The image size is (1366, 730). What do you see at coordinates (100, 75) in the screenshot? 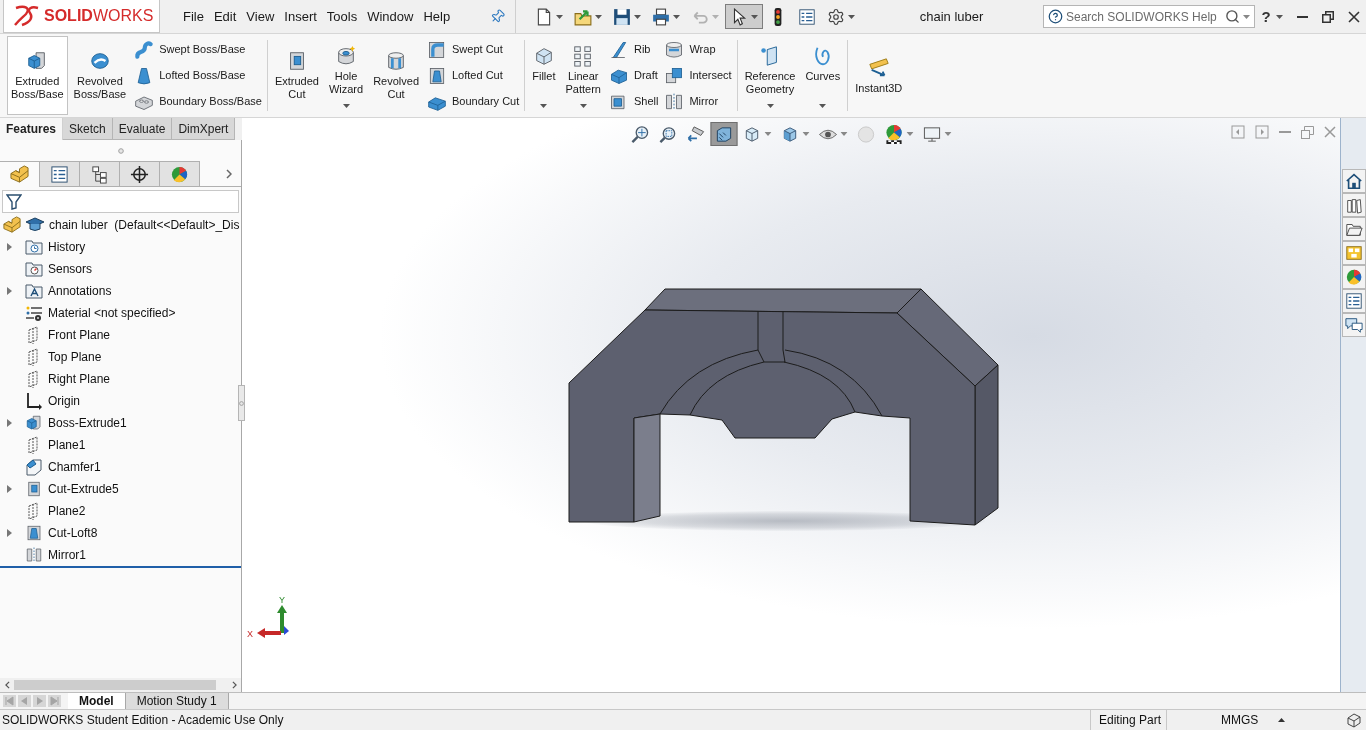
I see `ribbon-button: Revolved Boss/Base` at bounding box center [100, 75].